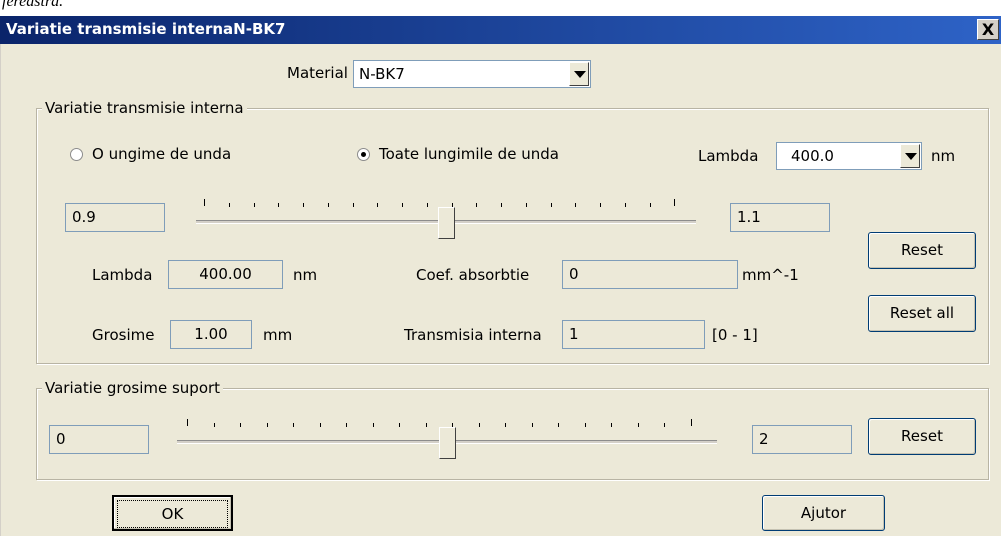 The width and height of the screenshot is (1001, 536). What do you see at coordinates (473, 335) in the screenshot?
I see `transmisia-label: Transmisia interna` at bounding box center [473, 335].